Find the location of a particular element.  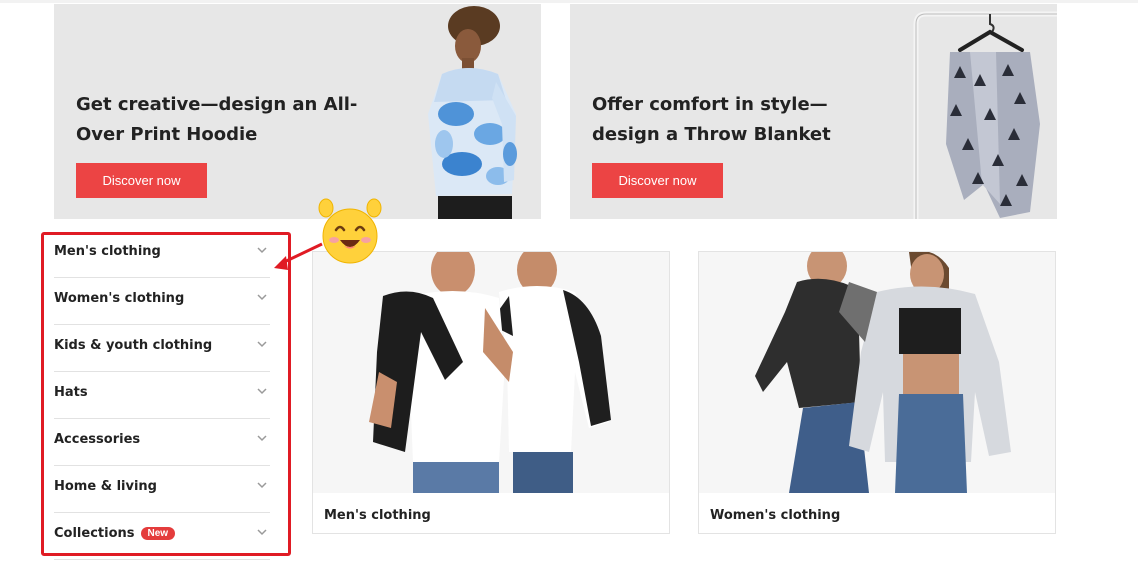

sidebar-item-label: Accessories is located at coordinates (97, 439).